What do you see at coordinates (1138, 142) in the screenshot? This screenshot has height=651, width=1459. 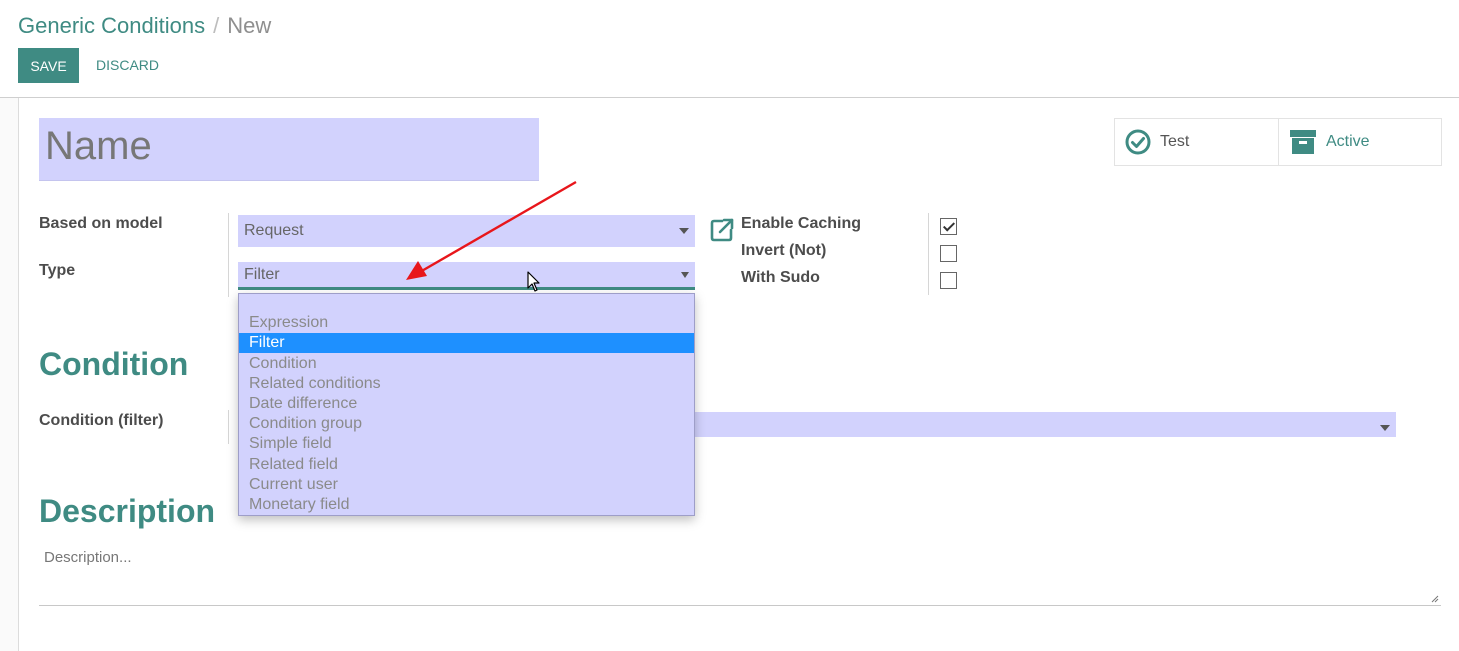 I see `check-circle-icon` at bounding box center [1138, 142].